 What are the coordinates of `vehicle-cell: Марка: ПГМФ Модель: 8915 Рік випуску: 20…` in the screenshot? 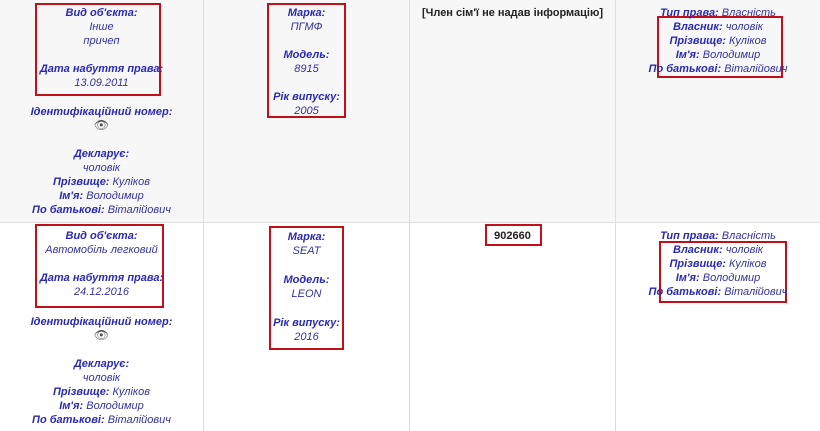 It's located at (307, 111).